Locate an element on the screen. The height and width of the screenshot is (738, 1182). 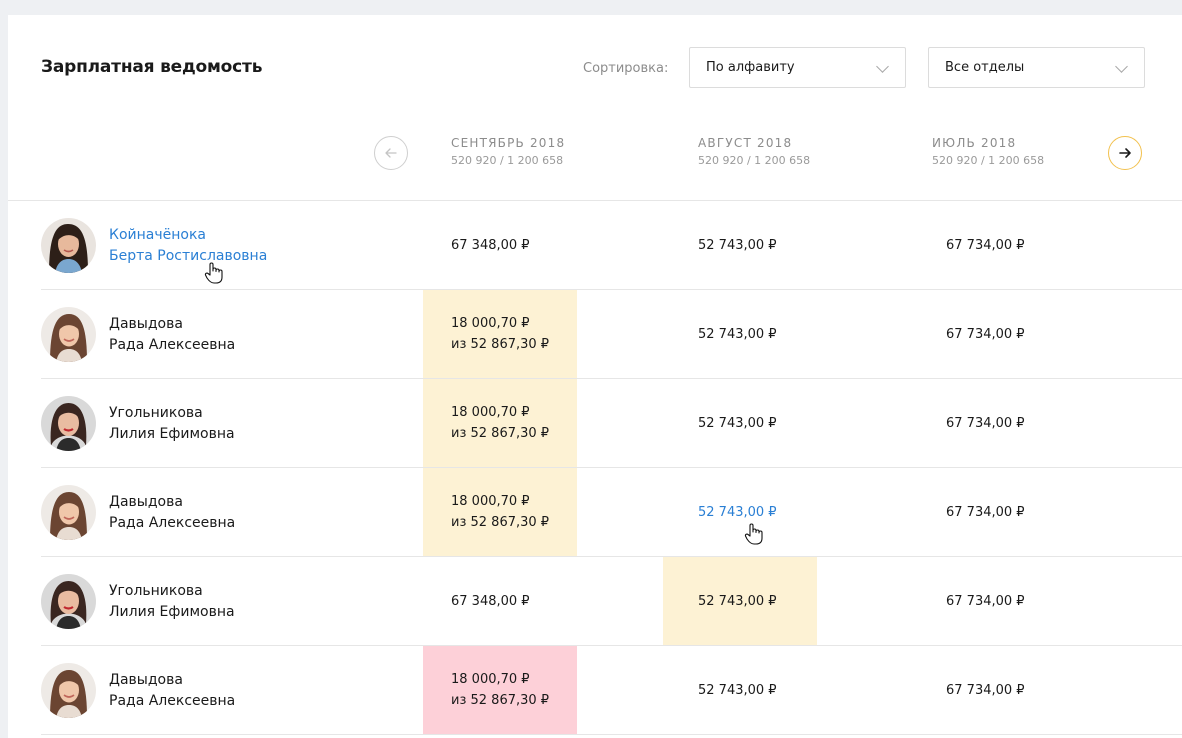
prev-month-button is located at coordinates (391, 153).